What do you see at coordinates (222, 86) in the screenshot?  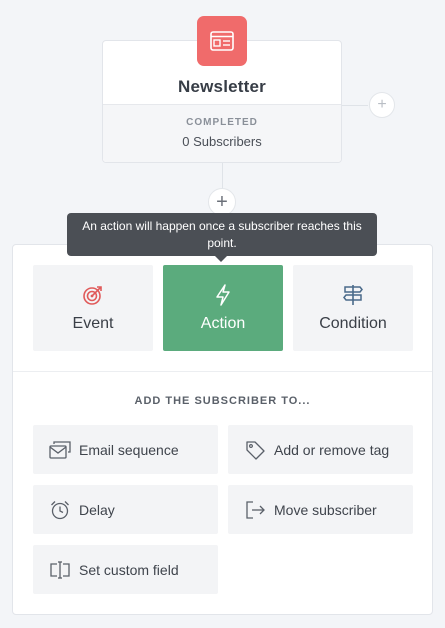 I see `node-title: Newsletter` at bounding box center [222, 86].